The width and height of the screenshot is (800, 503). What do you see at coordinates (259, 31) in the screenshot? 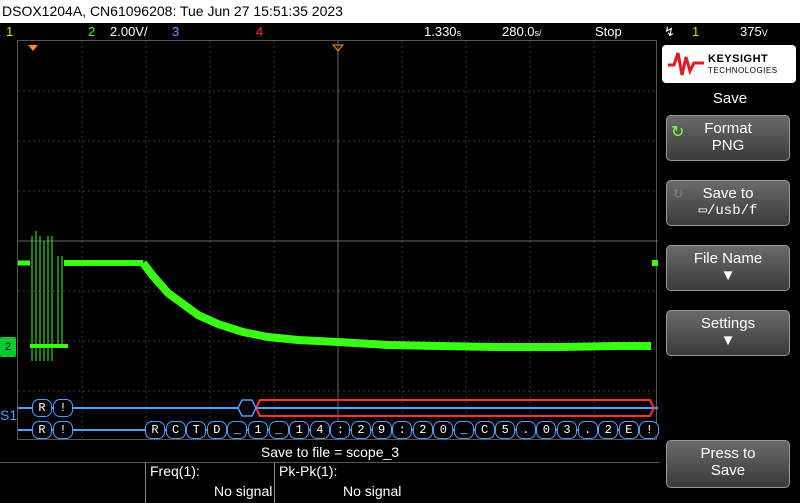
I see `ch4-indicator: 4` at bounding box center [259, 31].